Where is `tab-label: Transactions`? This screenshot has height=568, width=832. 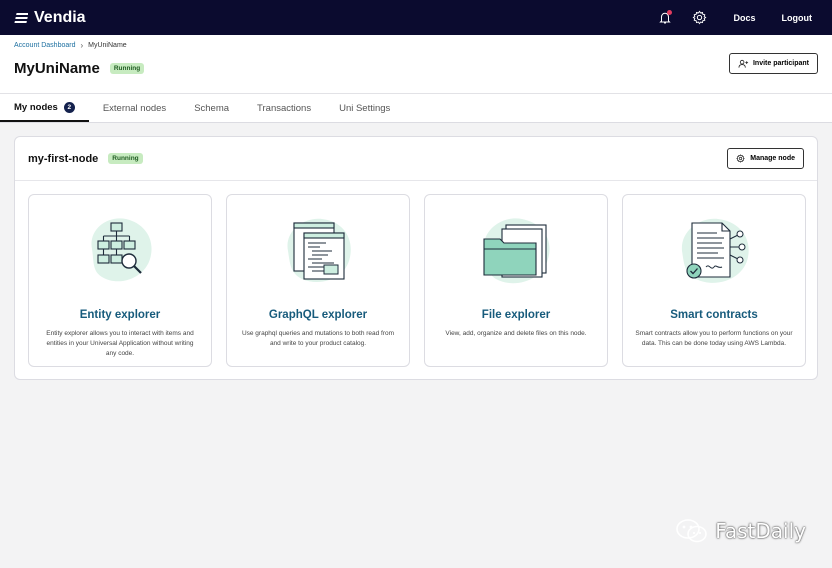
tab-label: Transactions is located at coordinates (284, 108).